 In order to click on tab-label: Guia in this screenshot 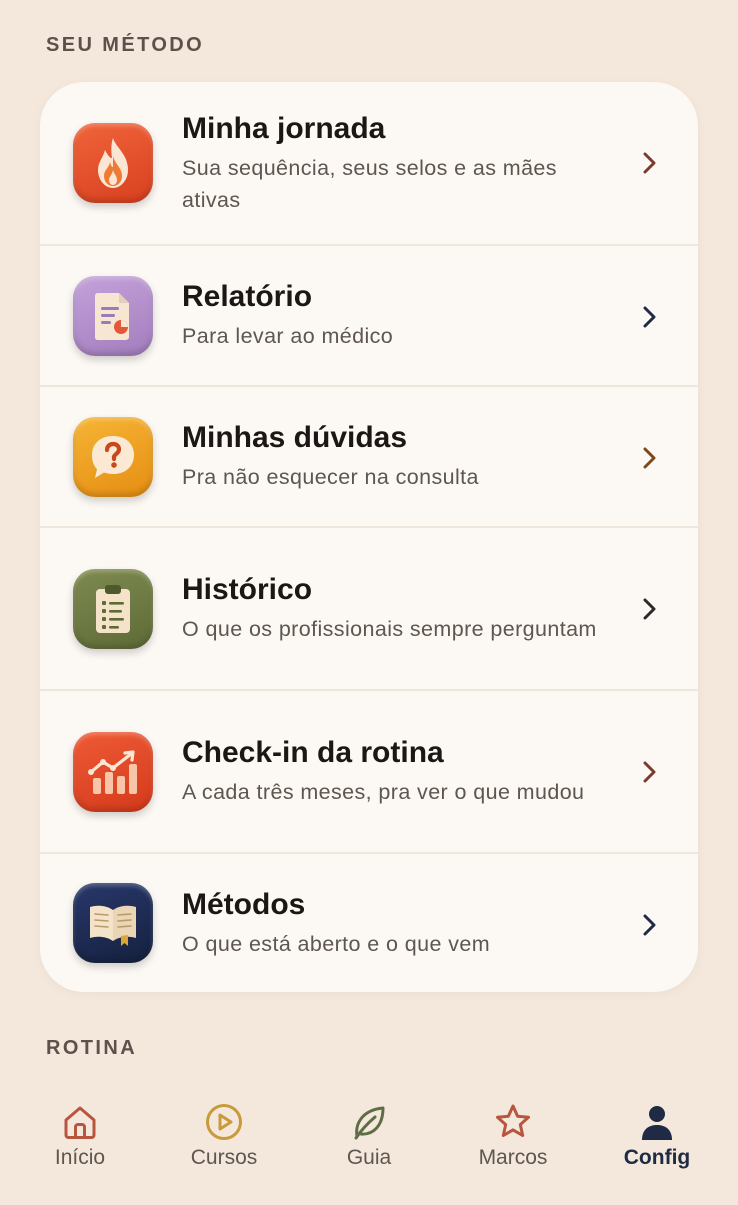, I will do `click(369, 1157)`.